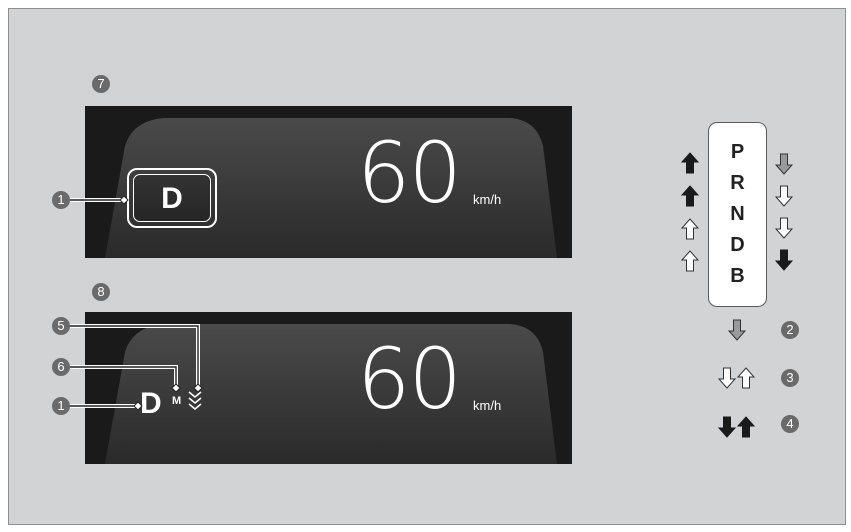 The width and height of the screenshot is (851, 532). Describe the element at coordinates (727, 378) in the screenshot. I see `legend-down-arrow-outline-icon` at that location.